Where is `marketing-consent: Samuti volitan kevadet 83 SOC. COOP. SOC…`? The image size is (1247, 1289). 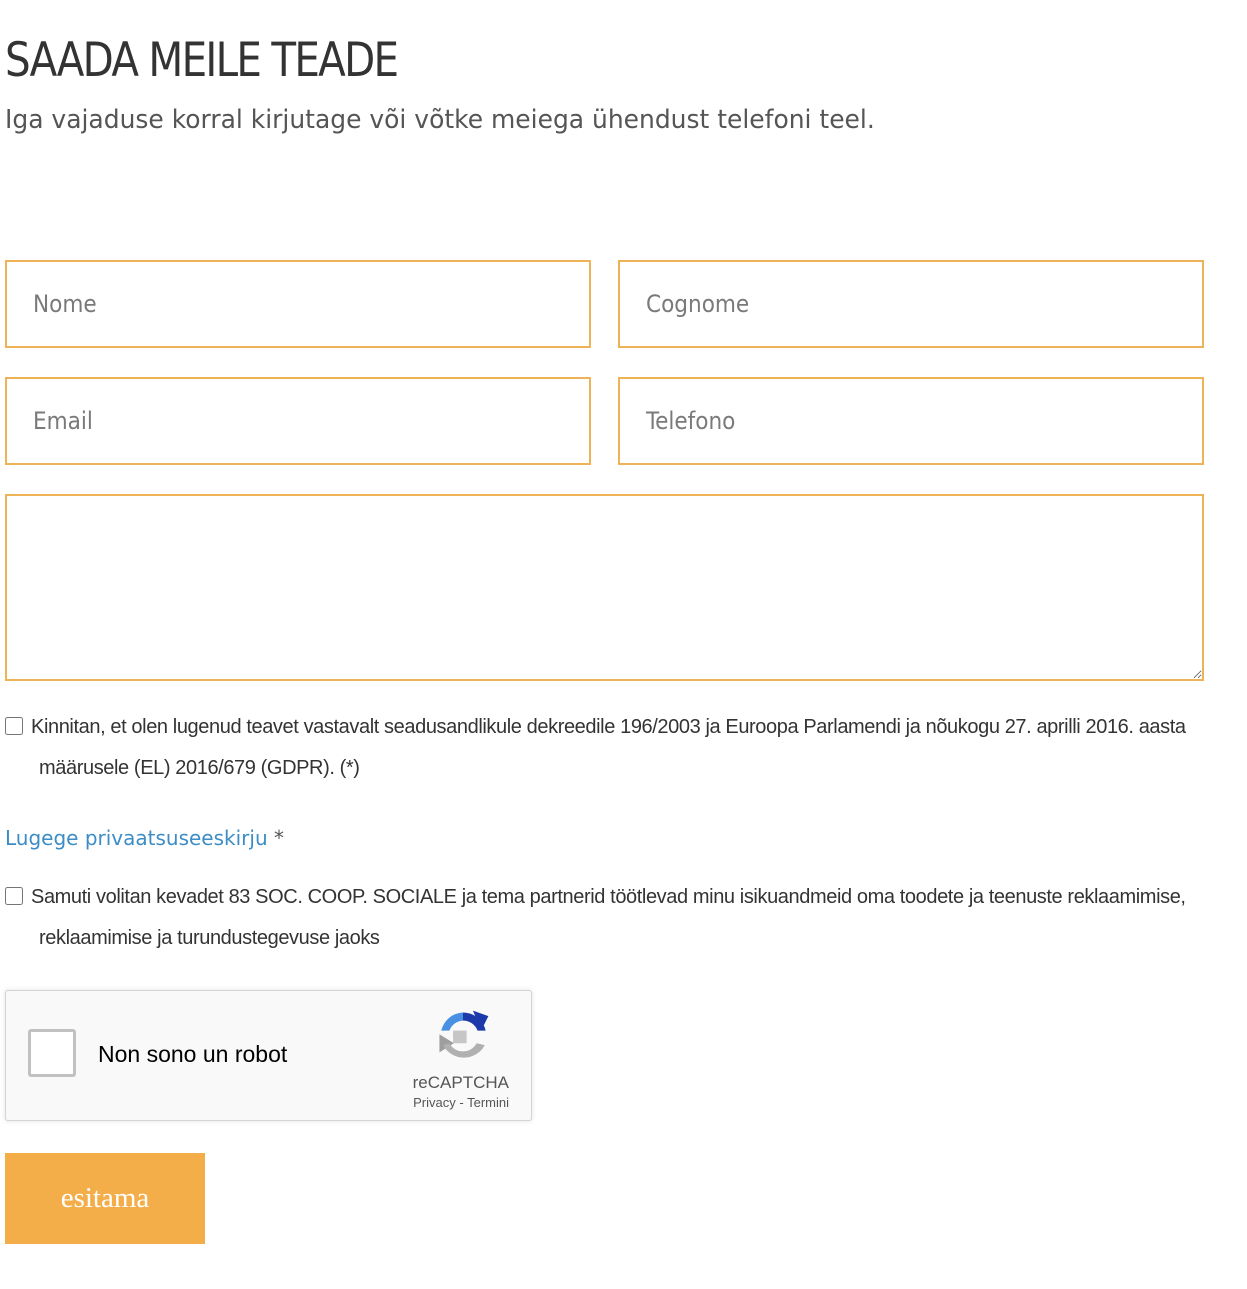
marketing-consent: Samuti volitan kevadet 83 SOC. COOP. SOC… is located at coordinates (602, 927).